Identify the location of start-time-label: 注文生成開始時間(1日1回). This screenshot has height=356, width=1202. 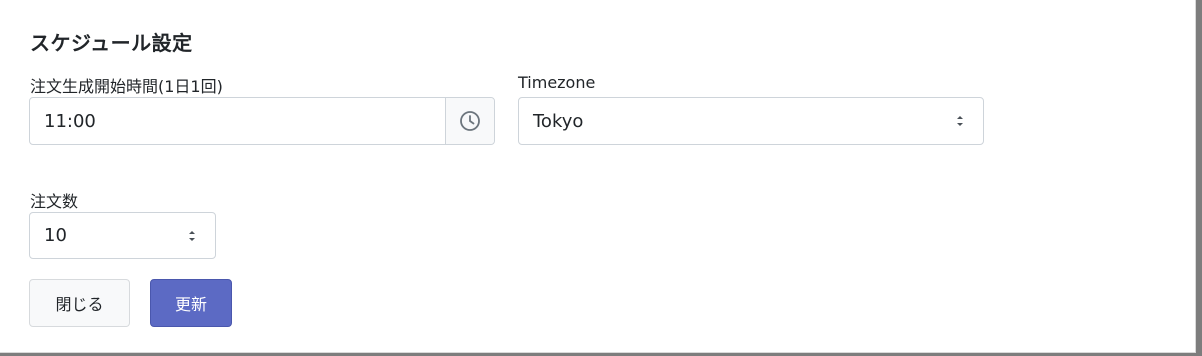
(126, 86).